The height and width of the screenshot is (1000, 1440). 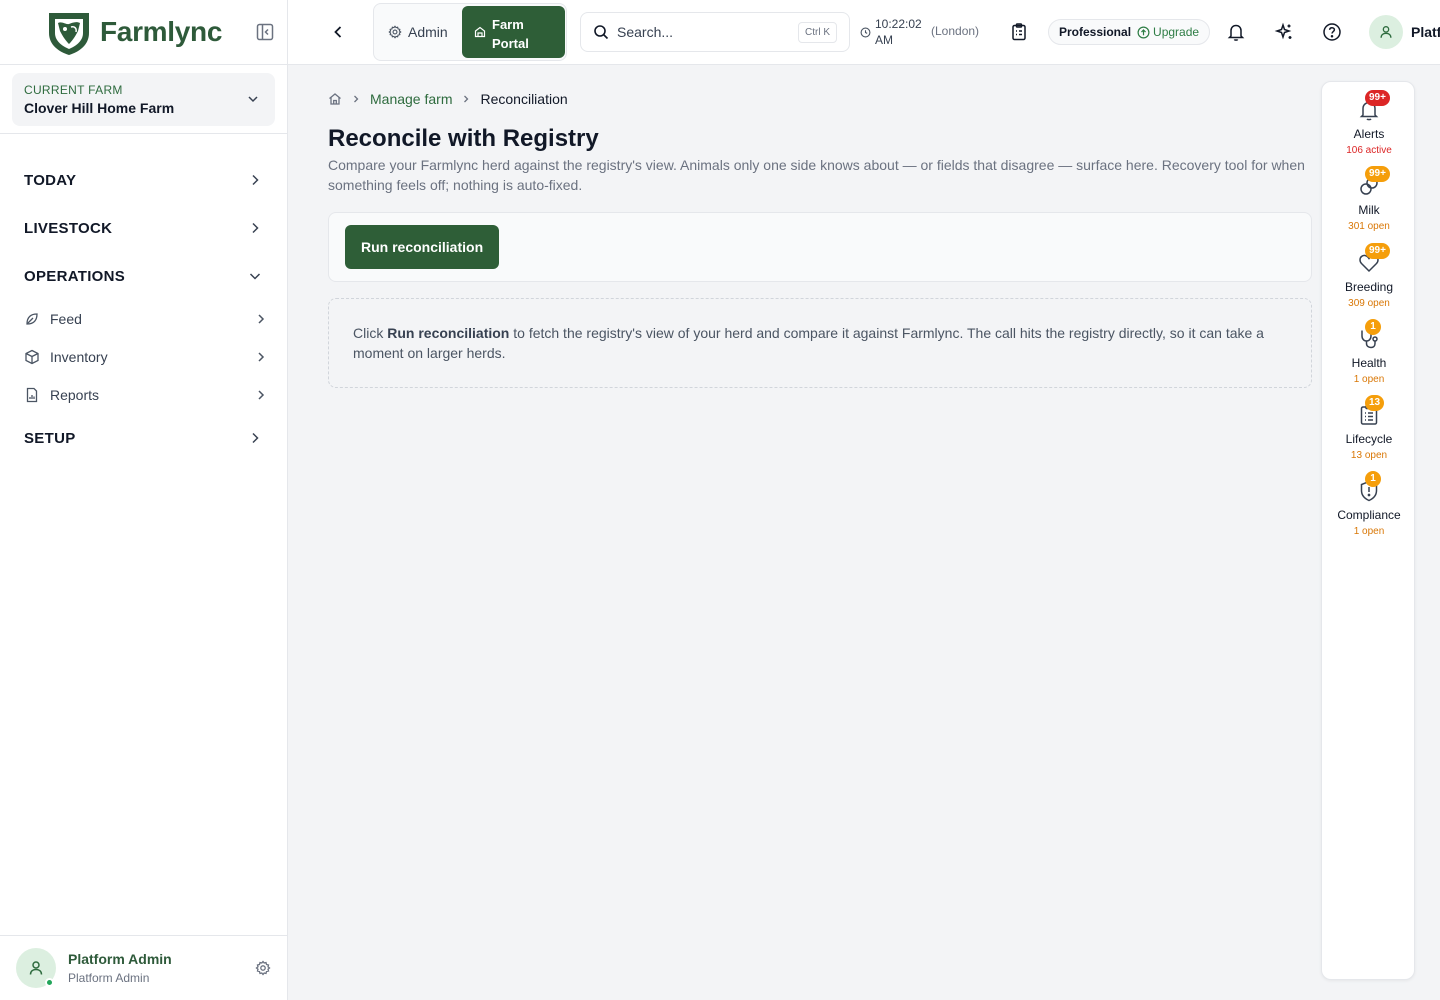 What do you see at coordinates (143, 319) in the screenshot?
I see `sidebar-item-feed: Feed` at bounding box center [143, 319].